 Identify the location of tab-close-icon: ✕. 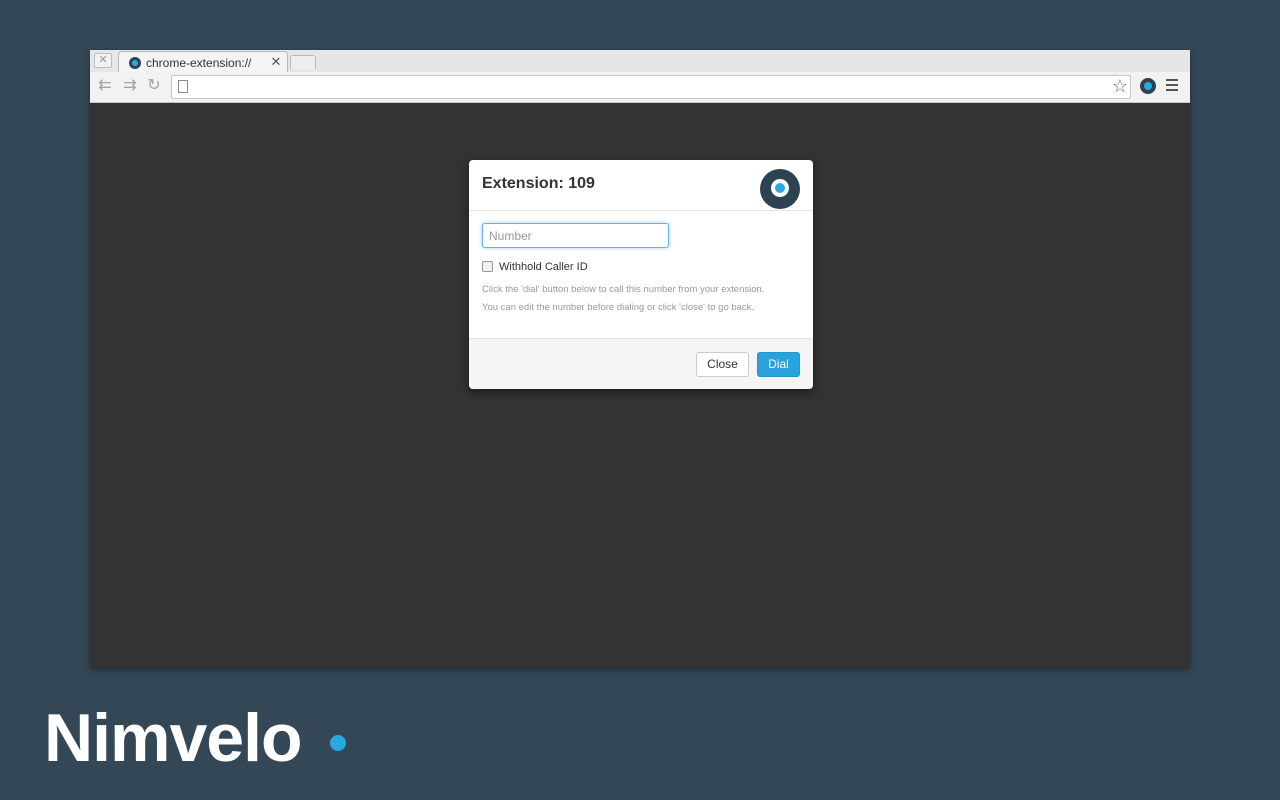
(276, 62).